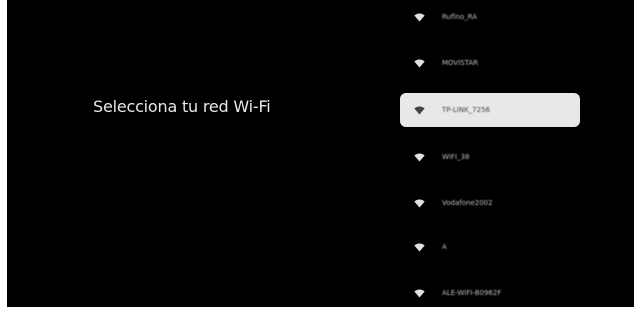 This screenshot has width=641, height=312. I want to click on wifi-network-item: ALE-WIFI-B0962F, so click(490, 292).